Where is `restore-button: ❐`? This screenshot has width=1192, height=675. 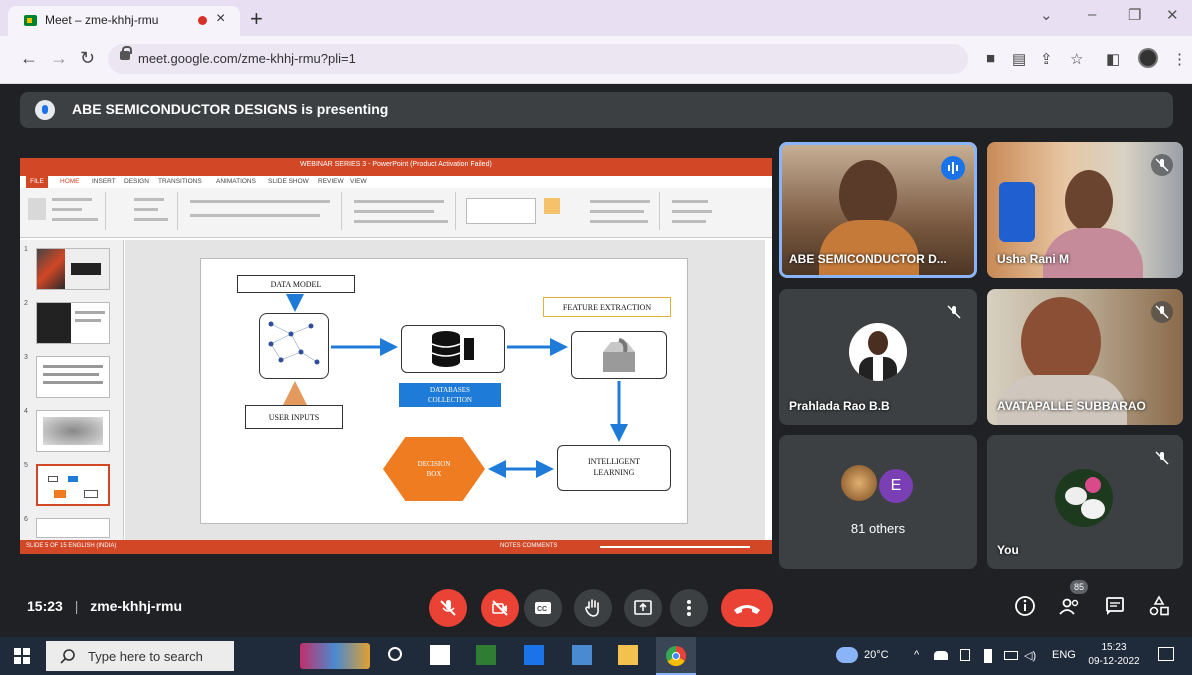
restore-button: ❐ is located at coordinates (1134, 15).